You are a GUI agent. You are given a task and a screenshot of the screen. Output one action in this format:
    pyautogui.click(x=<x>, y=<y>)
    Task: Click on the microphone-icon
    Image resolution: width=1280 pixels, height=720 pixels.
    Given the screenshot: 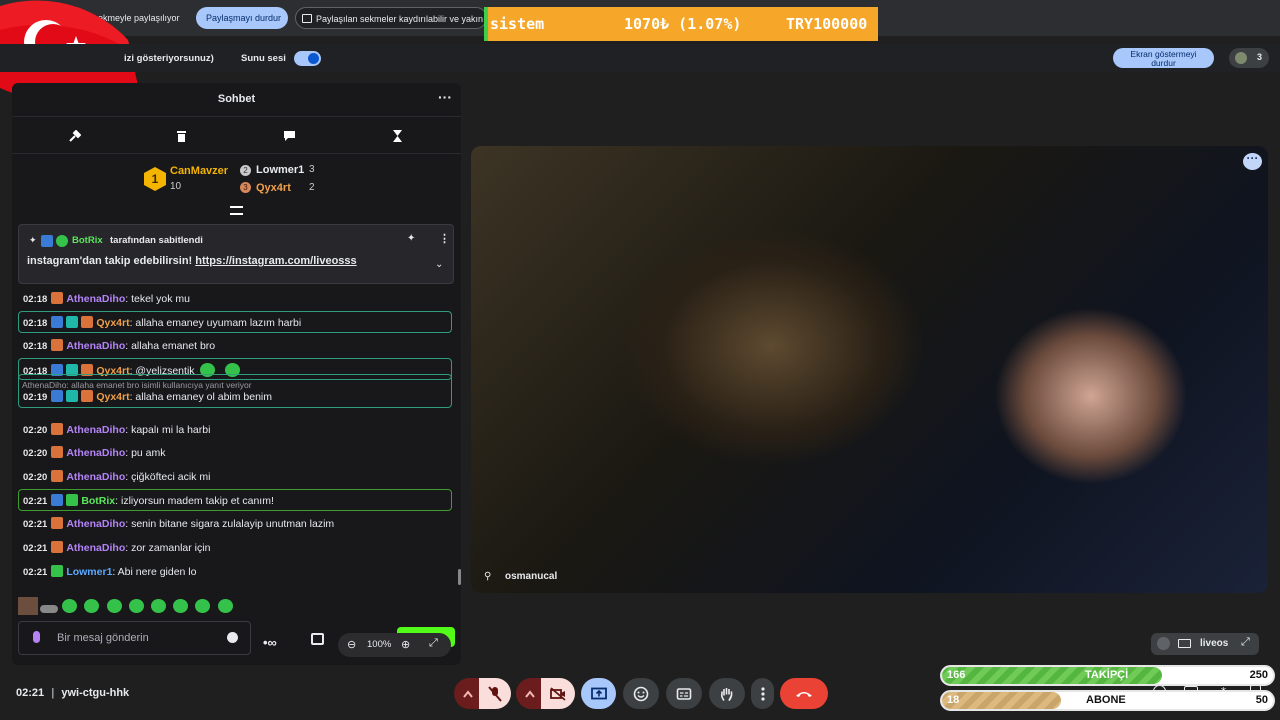 What is the action you would take?
    pyautogui.click(x=36, y=637)
    